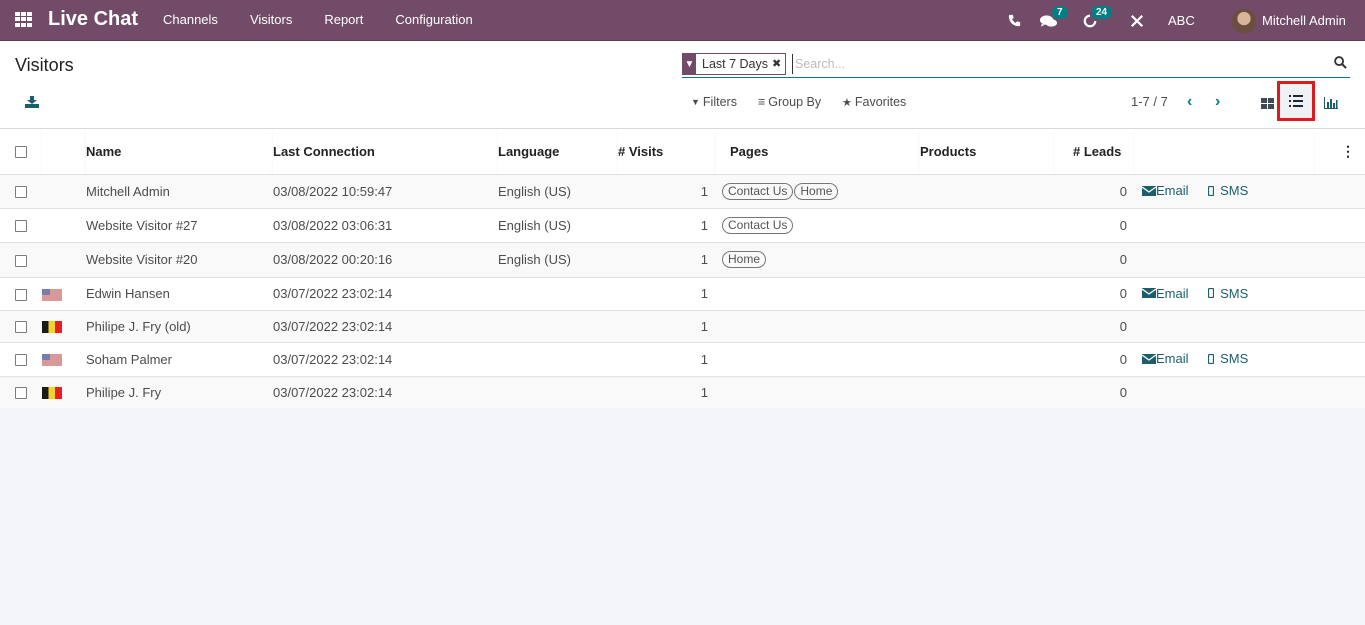  Describe the element at coordinates (1189, 102) in the screenshot. I see `pager-previous-icon: ‹` at that location.